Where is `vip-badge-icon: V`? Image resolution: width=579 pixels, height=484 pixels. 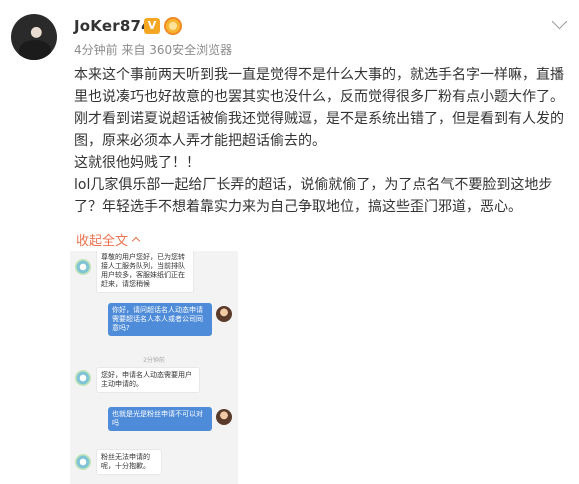
vip-badge-icon: V is located at coordinates (152, 26).